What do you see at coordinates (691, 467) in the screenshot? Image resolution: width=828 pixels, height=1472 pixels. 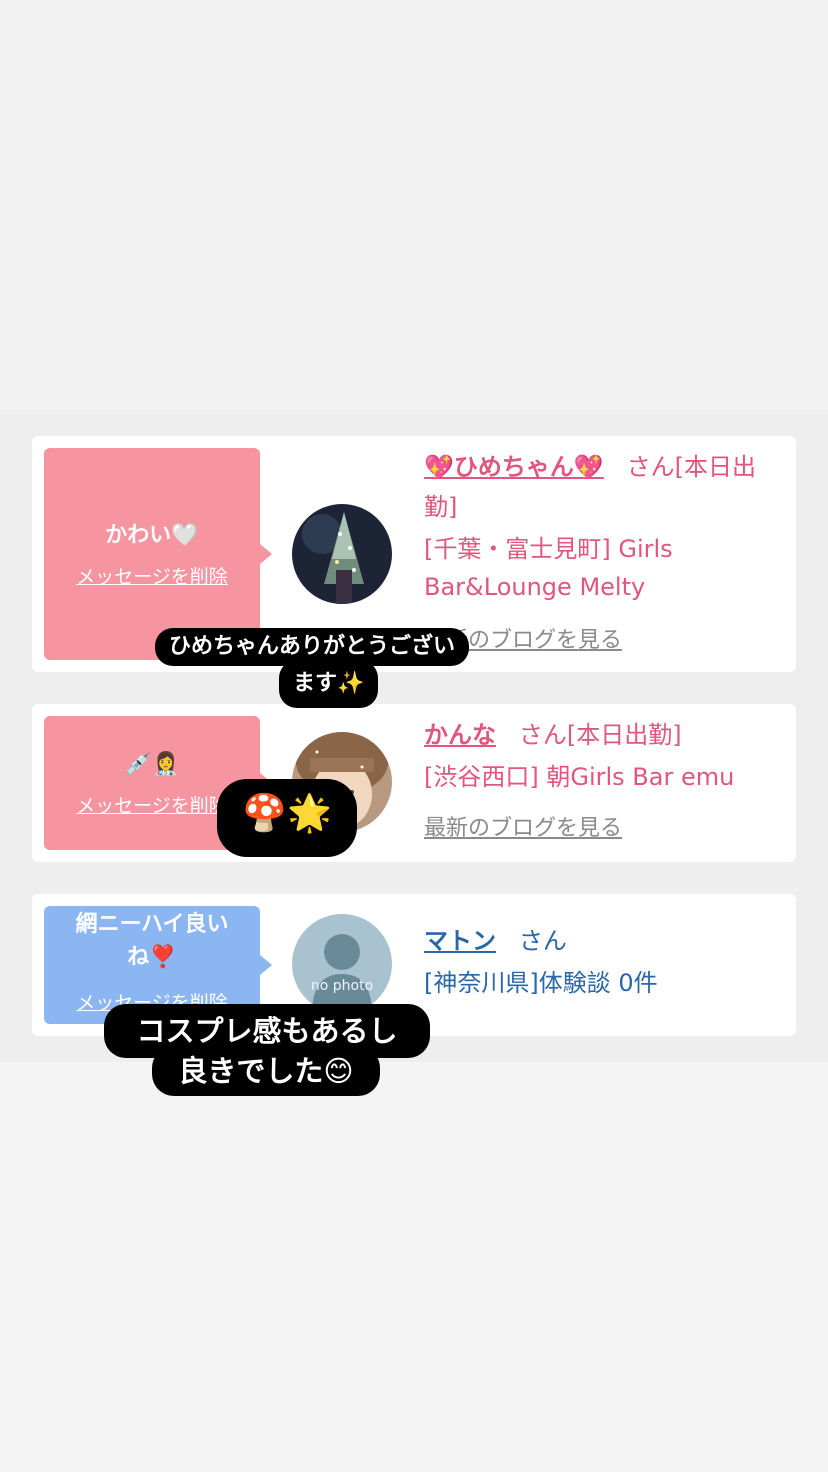 I see `honorific-status: さん[本日出` at bounding box center [691, 467].